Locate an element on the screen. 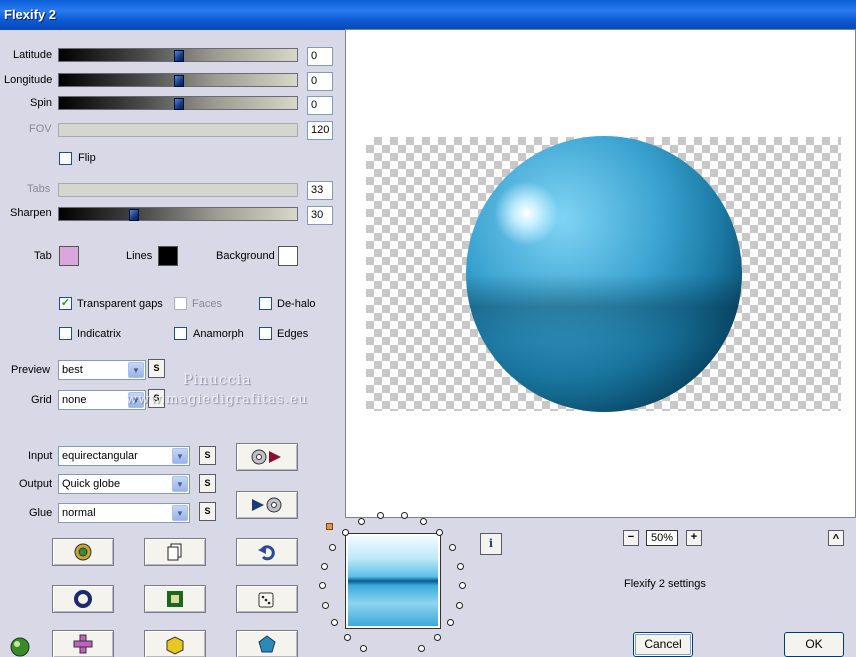  longitude-slider-thumb is located at coordinates (179, 81).